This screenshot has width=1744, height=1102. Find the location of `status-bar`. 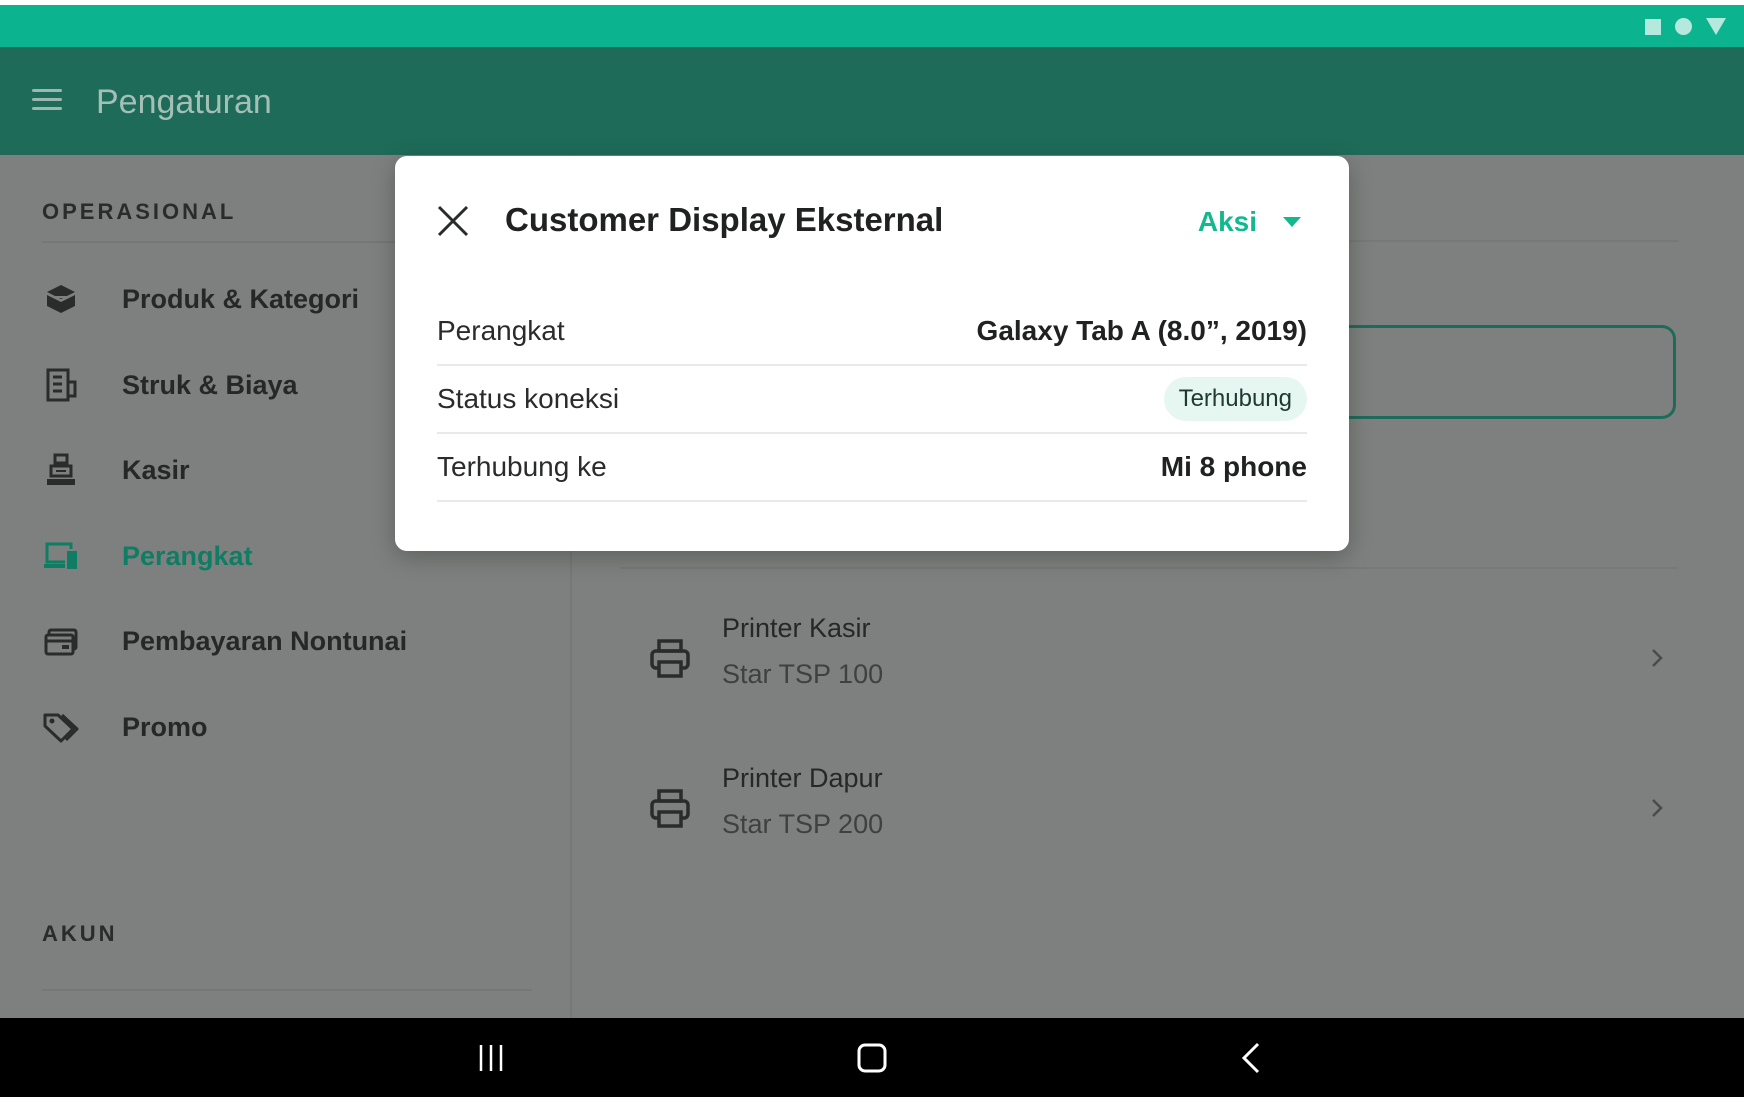

status-bar is located at coordinates (872, 26).